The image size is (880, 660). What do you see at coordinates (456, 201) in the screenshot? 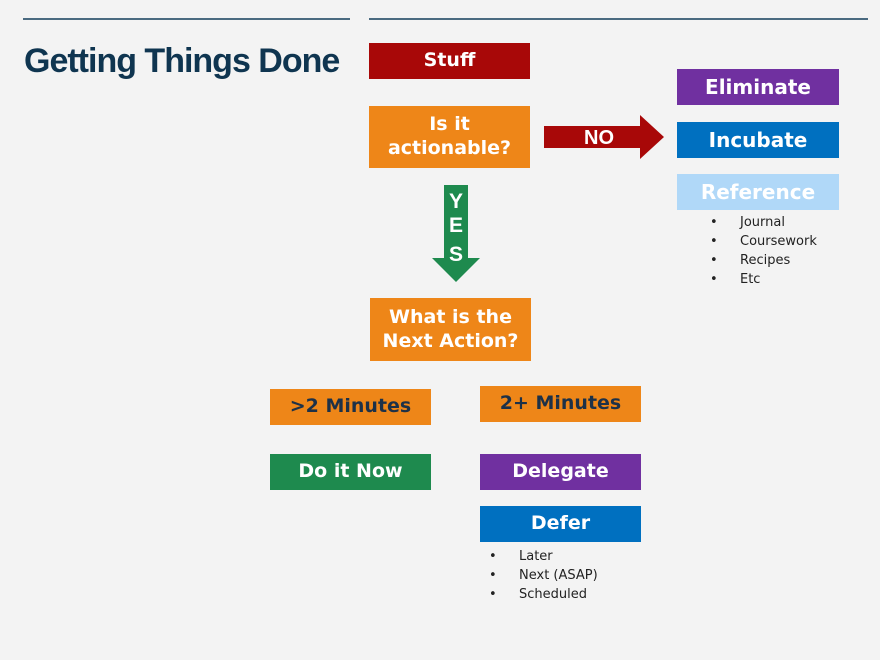
I see `yes-arrow-letter-y: Y` at bounding box center [456, 201].